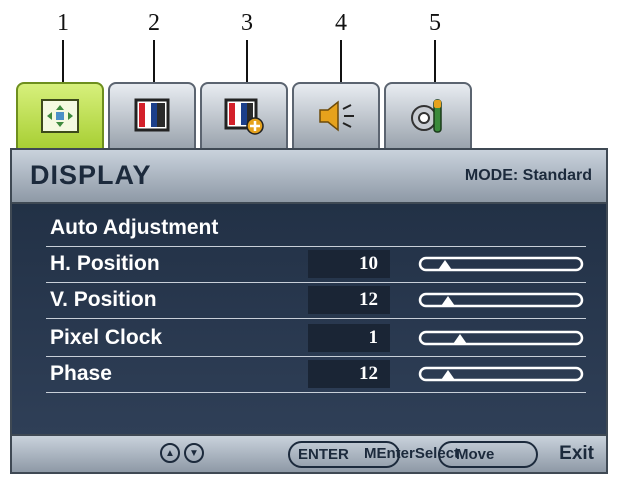 Image resolution: width=620 pixels, height=481 pixels. Describe the element at coordinates (170, 453) in the screenshot. I see `up-arrow-button: ▲` at that location.